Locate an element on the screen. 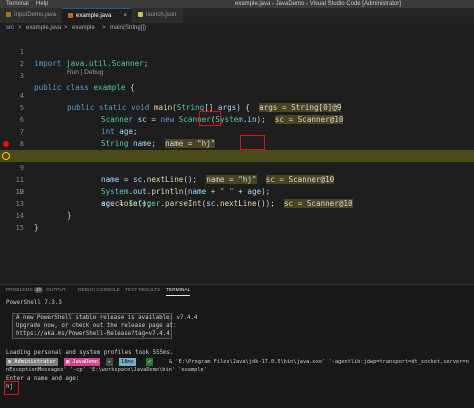 The image size is (474, 408). code-line: 15 is located at coordinates (237, 221).